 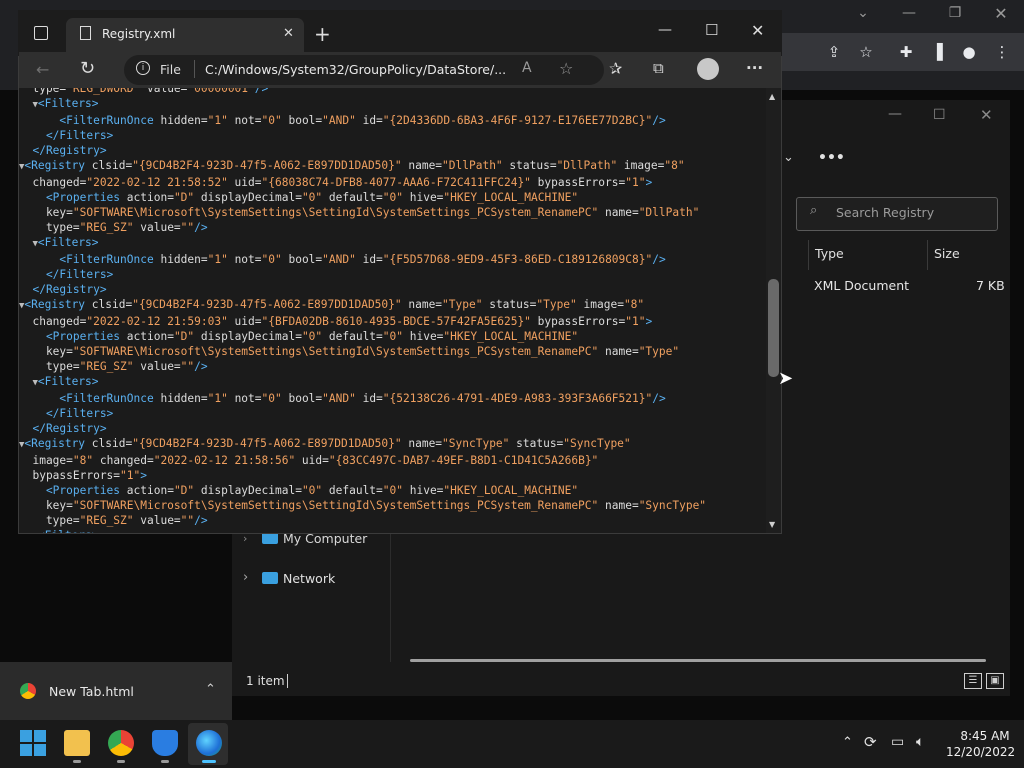 I want to click on back-arrow-icon: ←, so click(x=42, y=69).